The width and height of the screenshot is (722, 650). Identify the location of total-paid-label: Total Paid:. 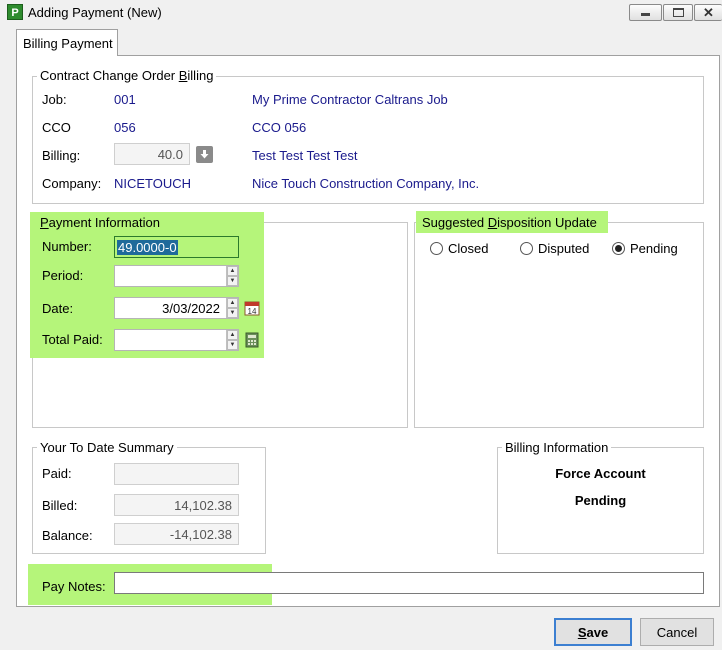
(72, 339).